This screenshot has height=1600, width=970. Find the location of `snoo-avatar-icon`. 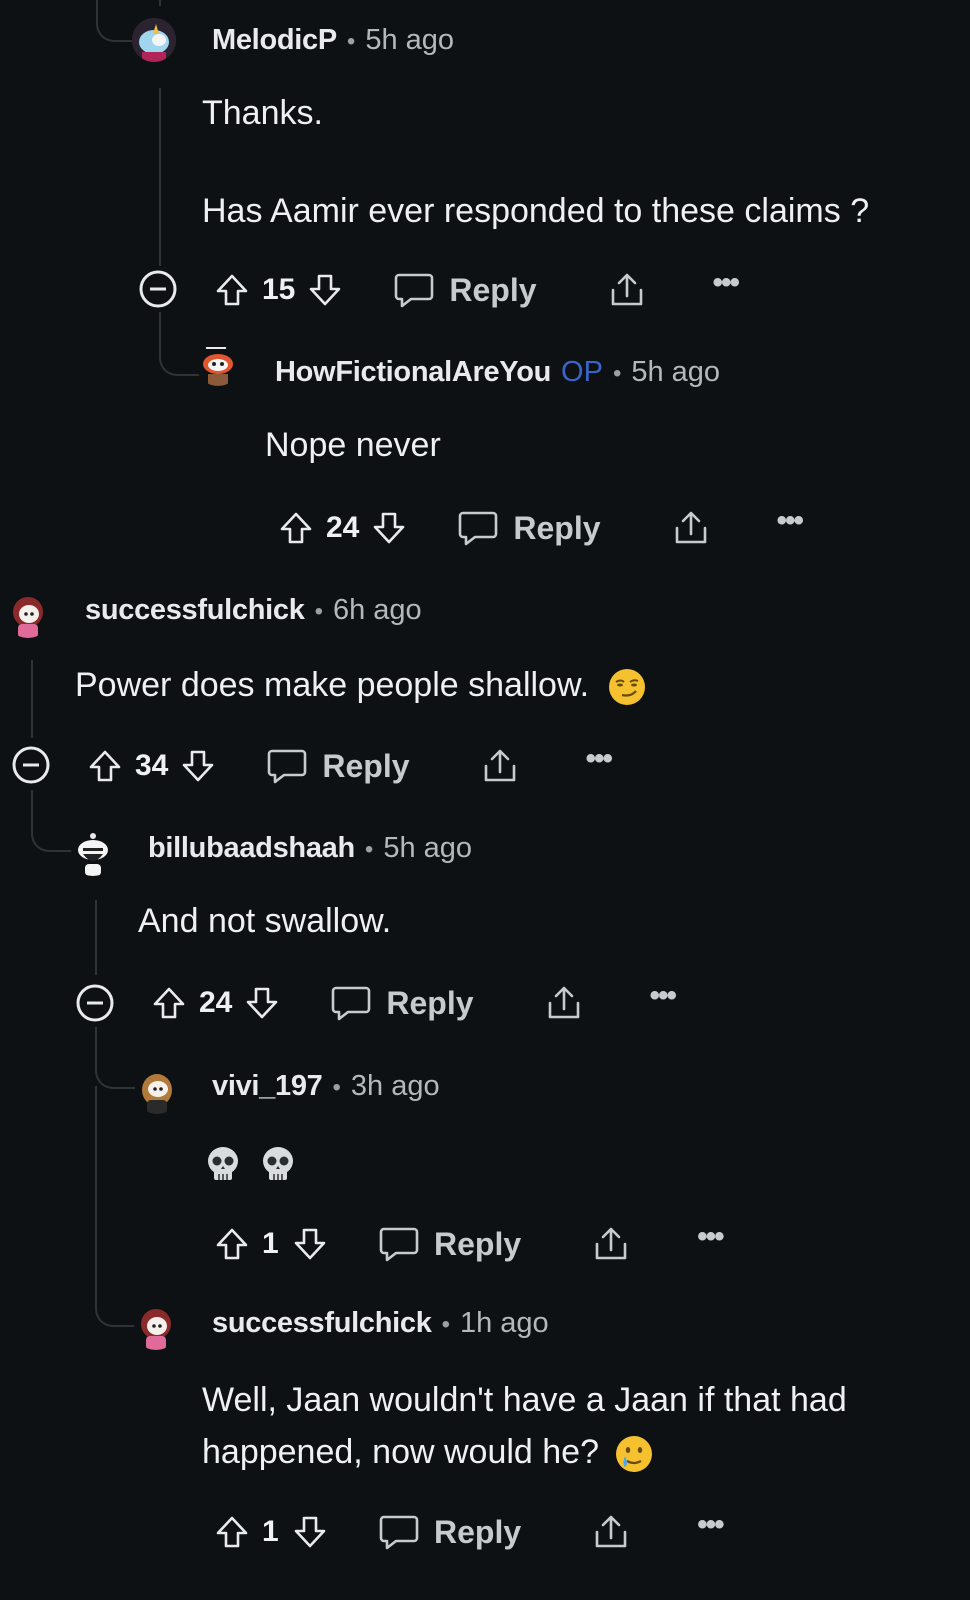

snoo-avatar-icon is located at coordinates (218, 364).